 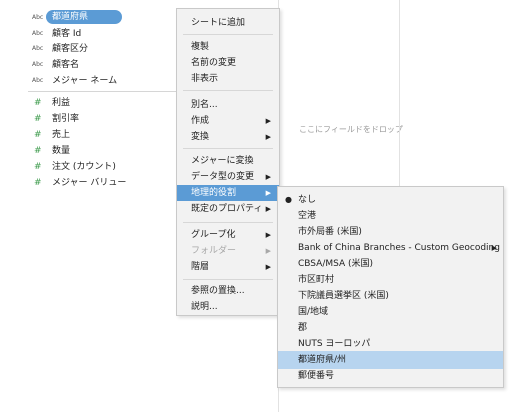 I want to click on field-discount: # 割引率, so click(x=103, y=119).